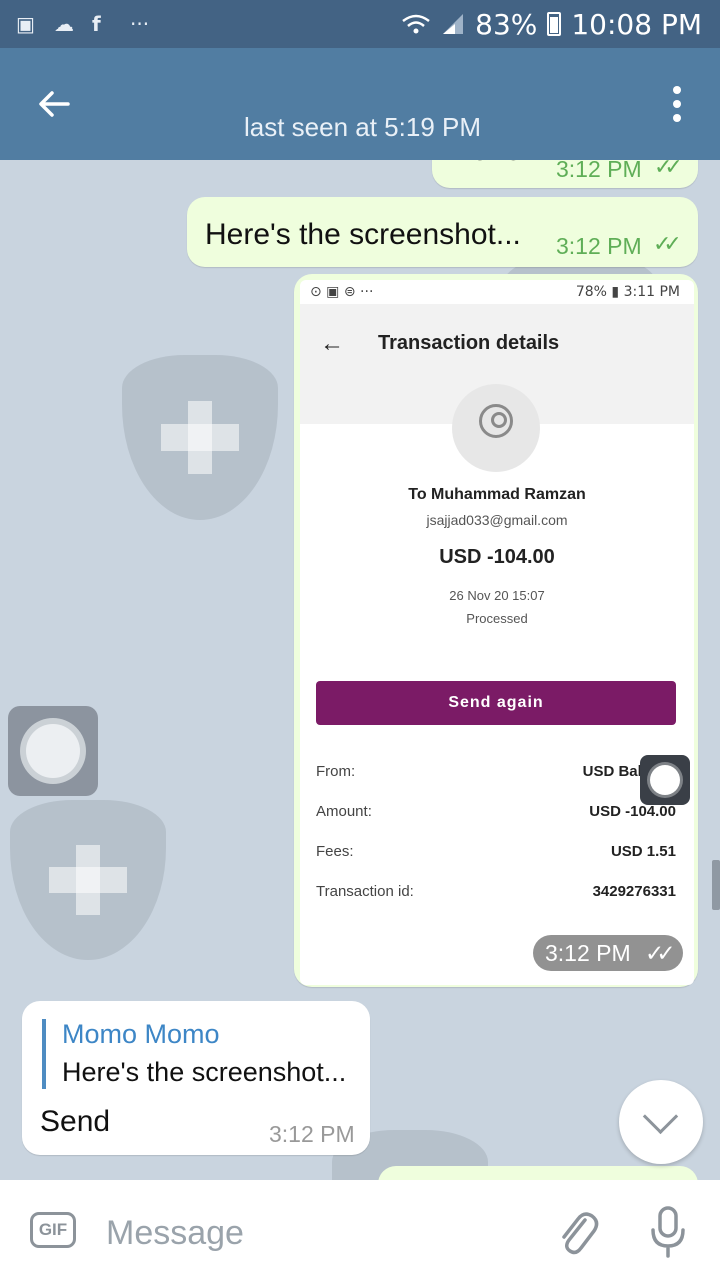 This screenshot has height=1280, width=720. What do you see at coordinates (360, 104) in the screenshot?
I see `chat-header: last seen at 5:19 PM` at bounding box center [360, 104].